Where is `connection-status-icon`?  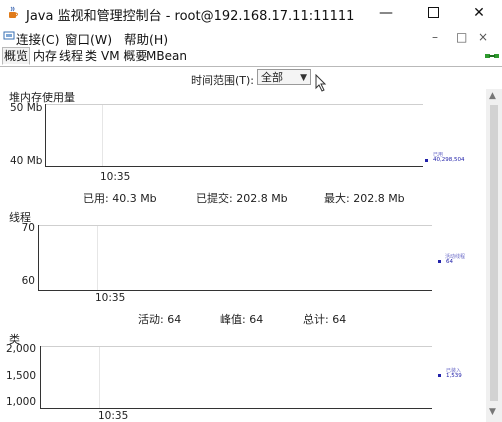 connection-status-icon is located at coordinates (492, 56).